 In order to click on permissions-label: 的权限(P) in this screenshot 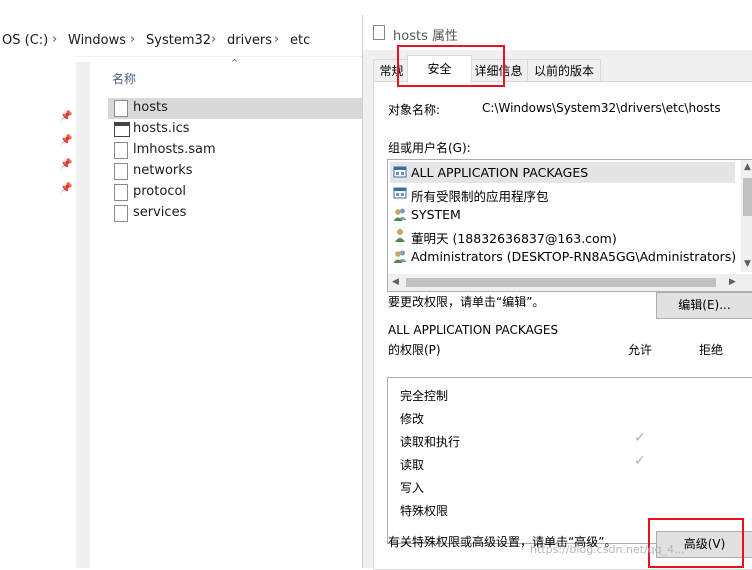, I will do `click(414, 350)`.